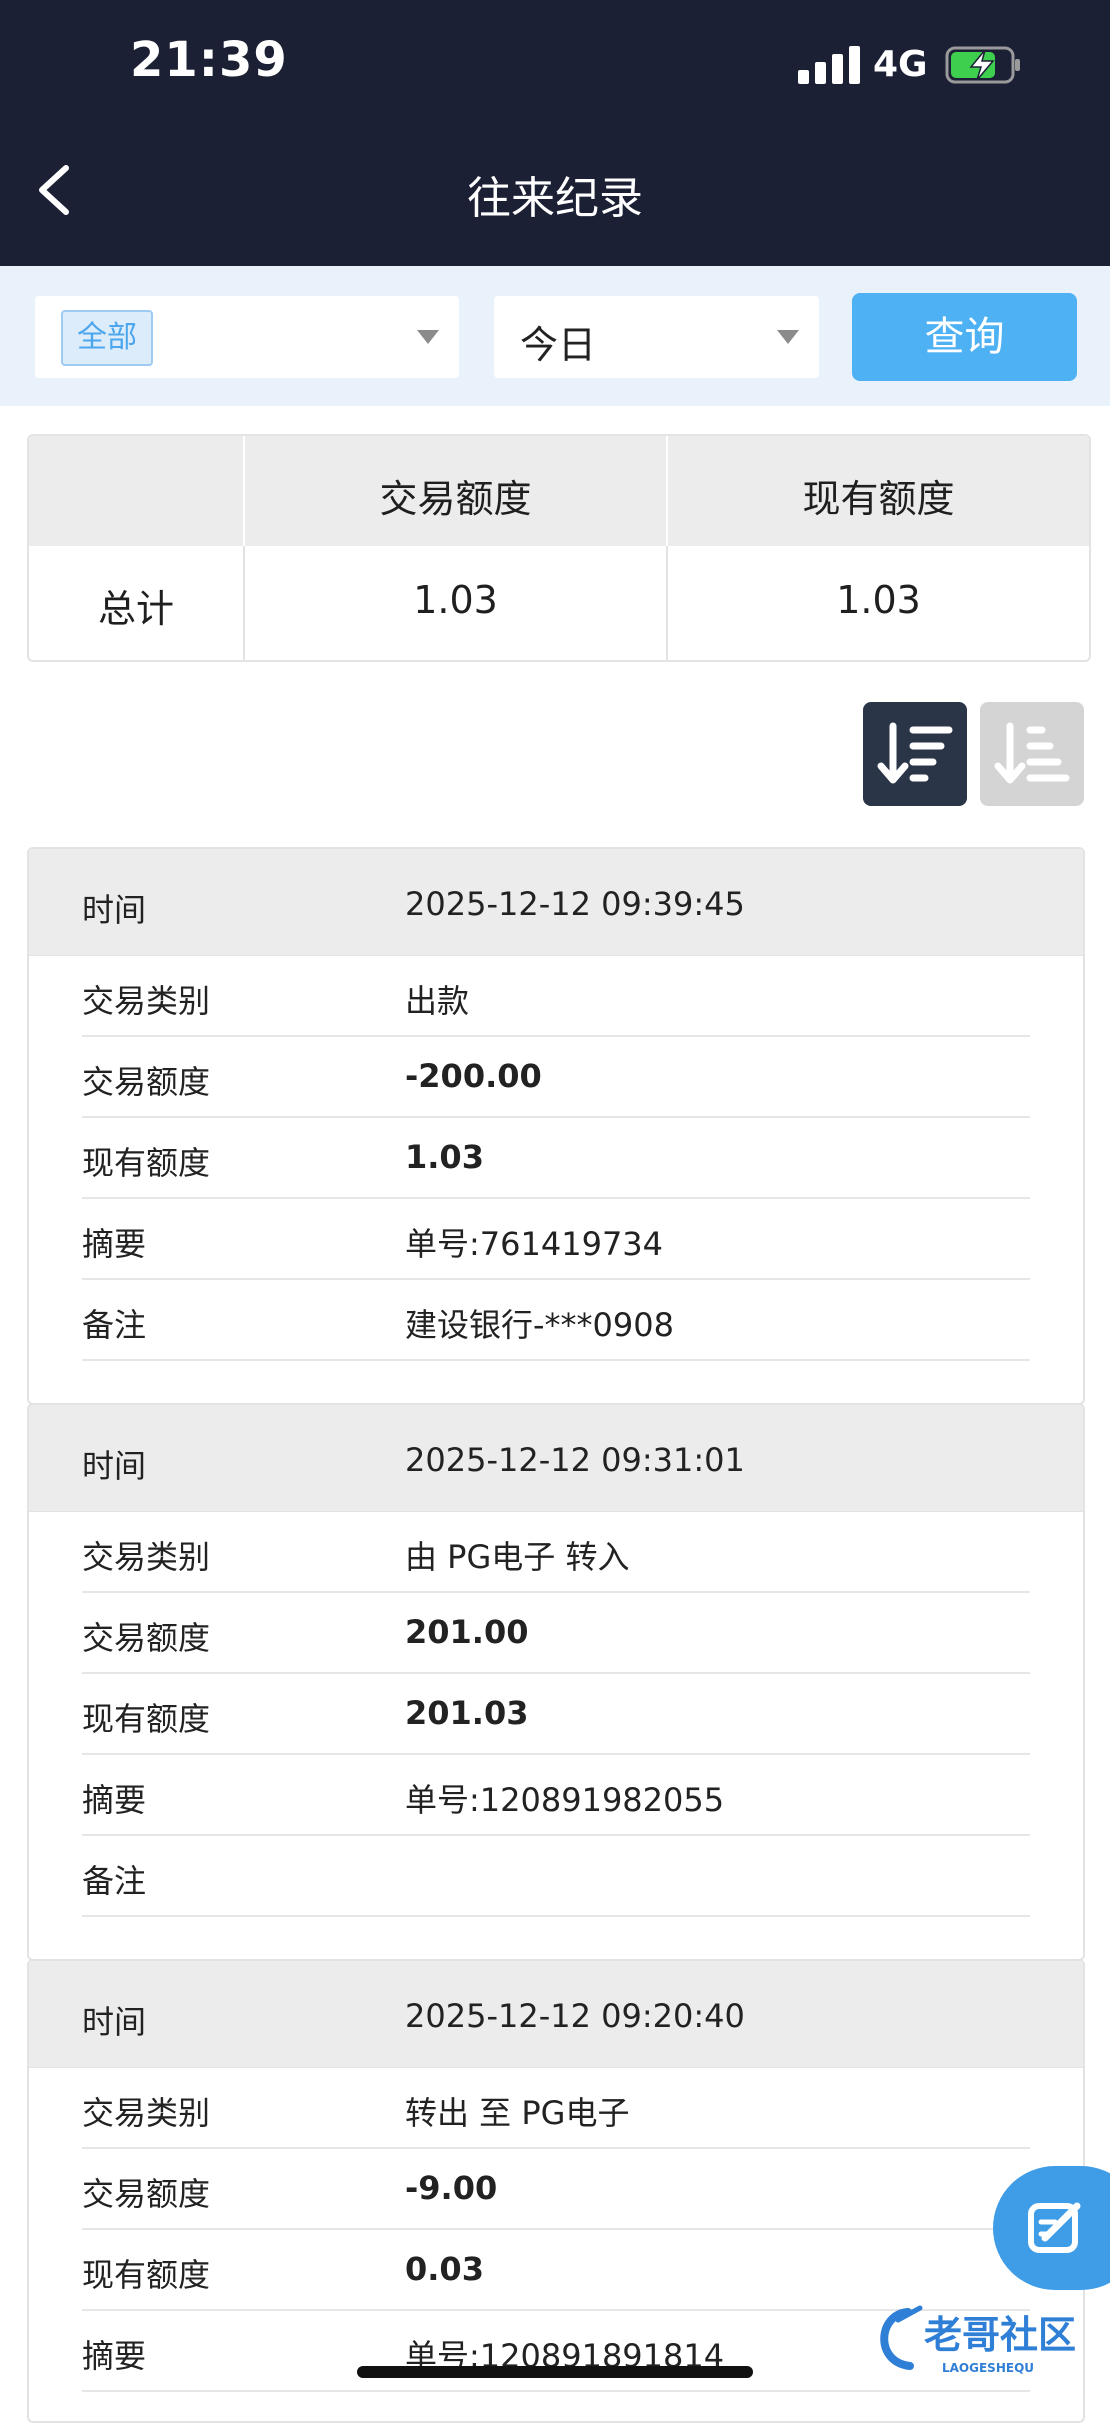 The height and width of the screenshot is (2423, 1110). I want to click on record-header: 时间 2025-12-12 09:39:45, so click(556, 902).